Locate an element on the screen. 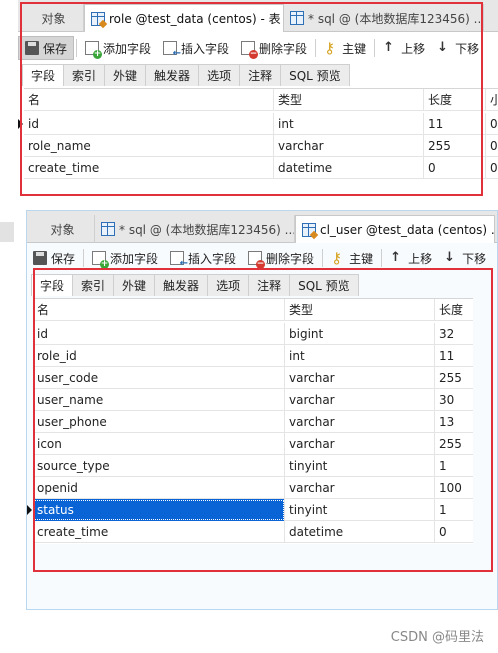  table-row: user_name varchar 30 is located at coordinates (253, 400).